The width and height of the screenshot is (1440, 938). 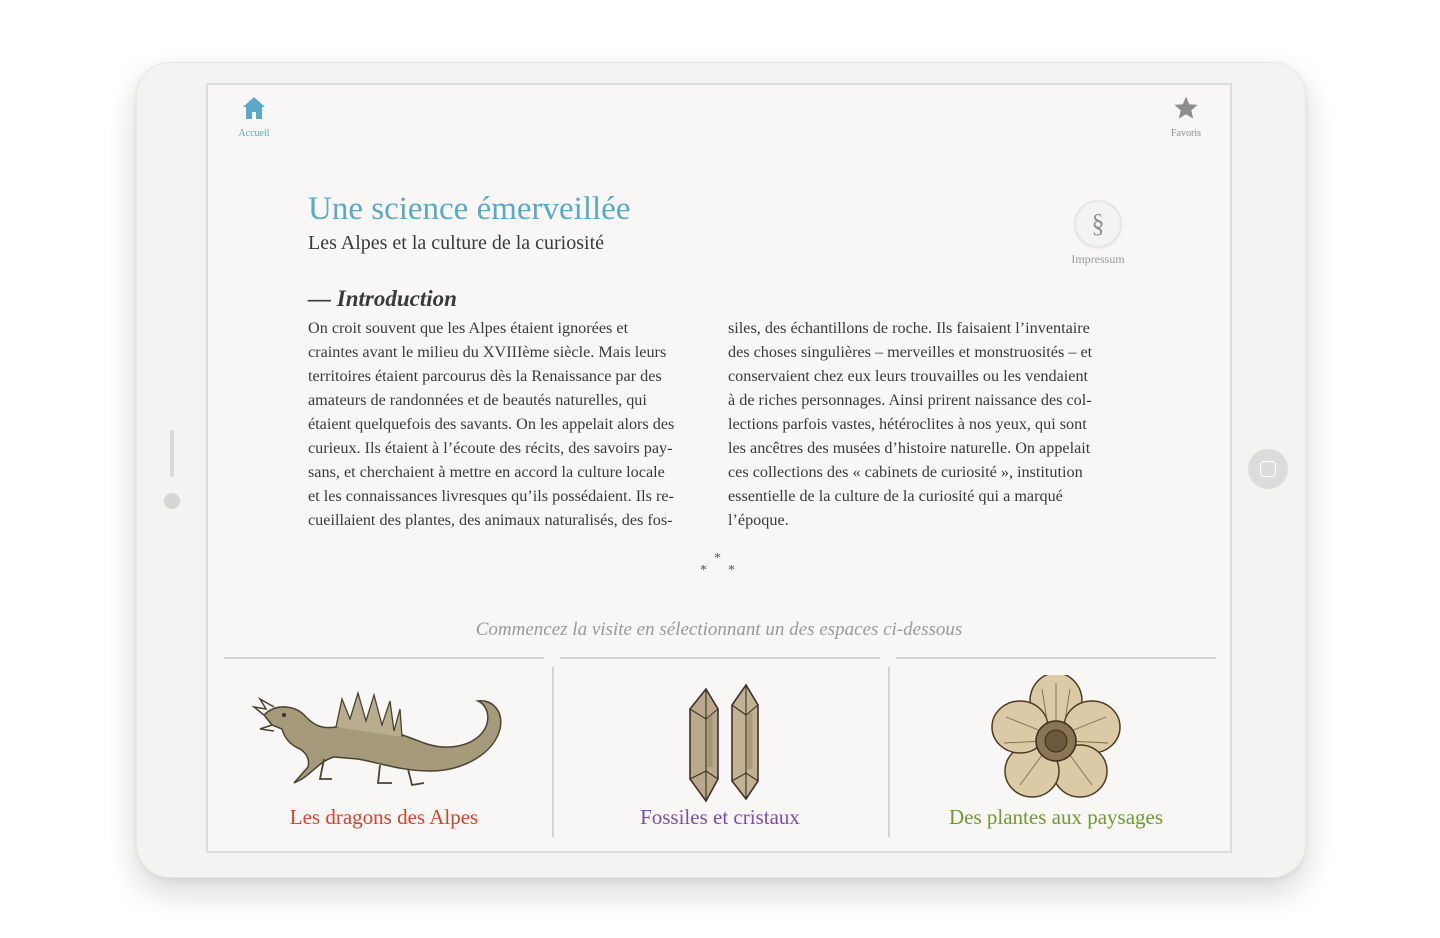 What do you see at coordinates (1056, 738) in the screenshot?
I see `flower-illustration-icon` at bounding box center [1056, 738].